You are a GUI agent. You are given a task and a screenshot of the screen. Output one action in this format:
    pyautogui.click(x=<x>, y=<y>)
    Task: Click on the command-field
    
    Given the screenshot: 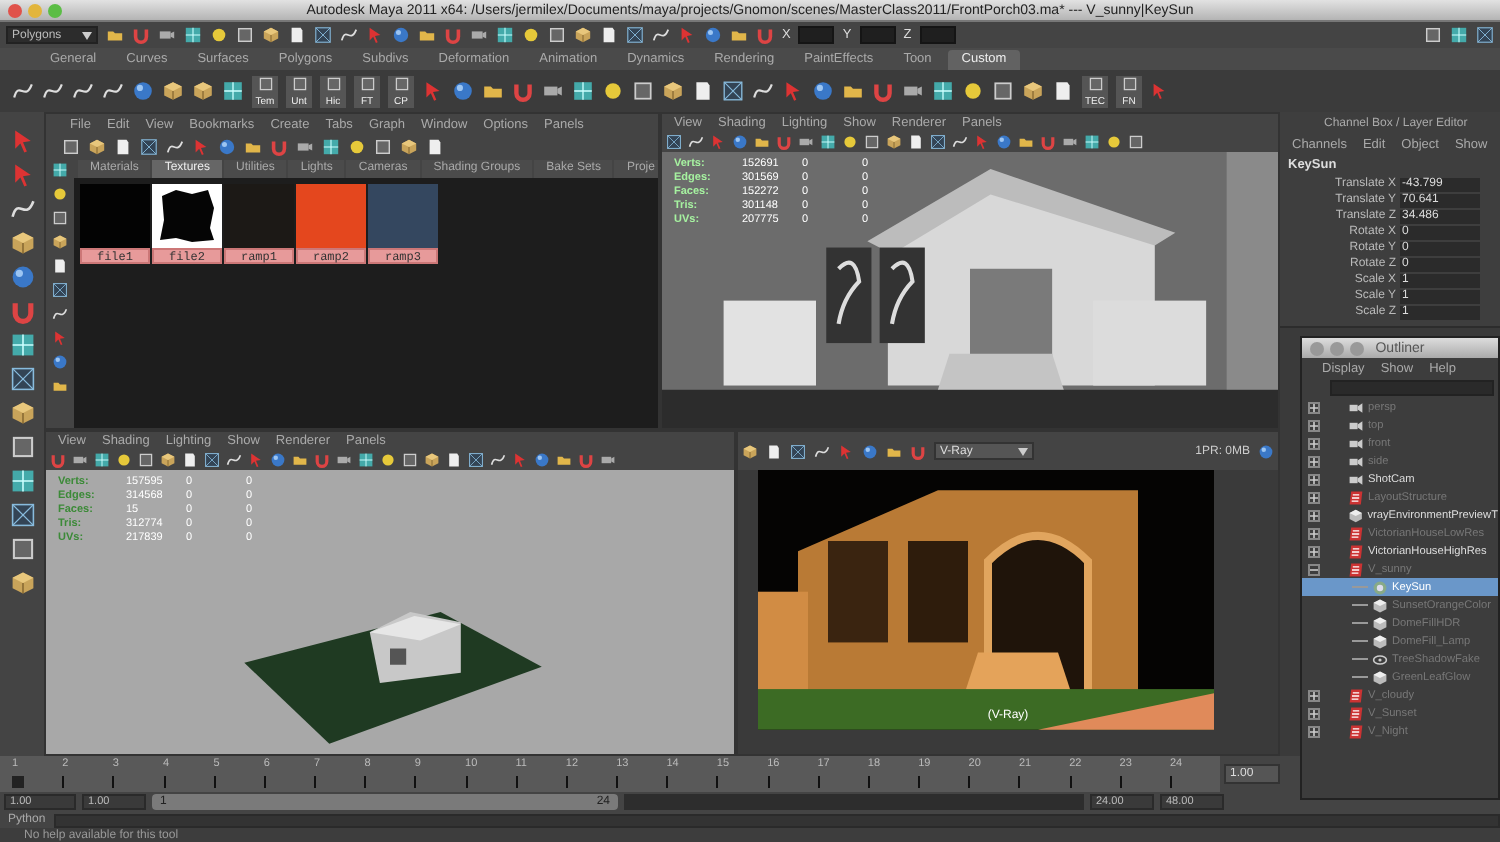 What is the action you would take?
    pyautogui.click(x=776, y=820)
    